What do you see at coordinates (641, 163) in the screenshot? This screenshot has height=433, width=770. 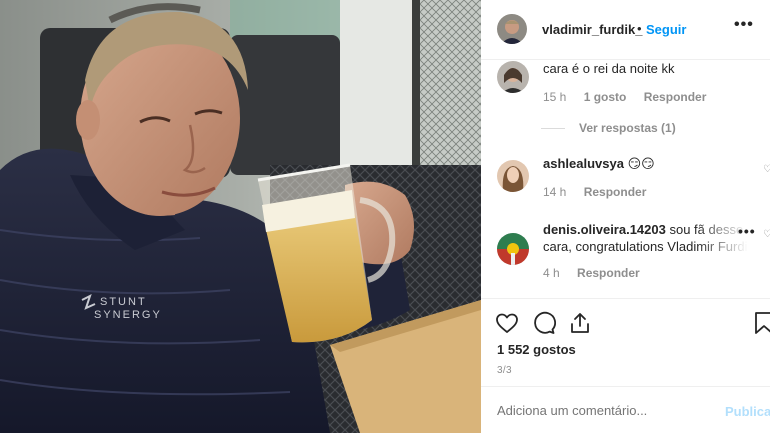 I see `comment-body: 😏😏` at bounding box center [641, 163].